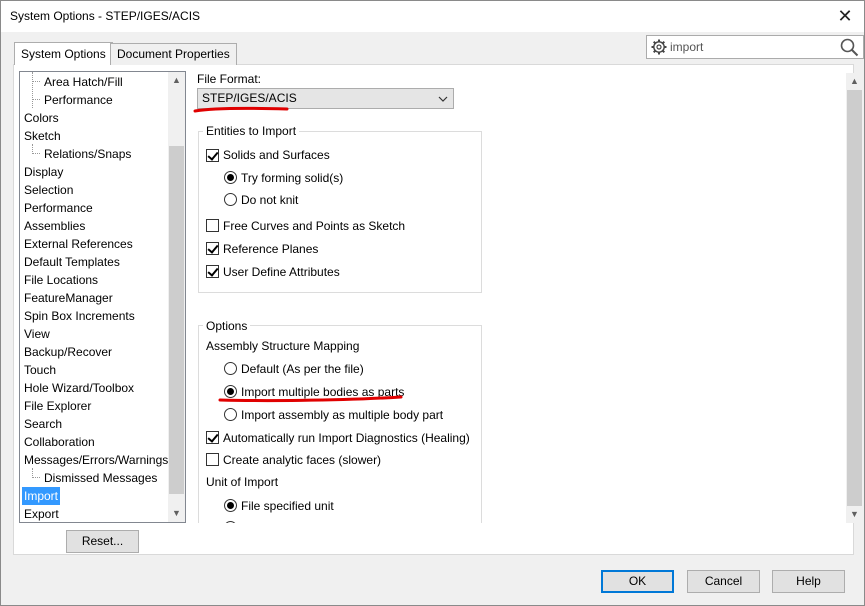 The image size is (865, 606). Describe the element at coordinates (176, 320) in the screenshot. I see `tree-scroll-thumb` at that location.